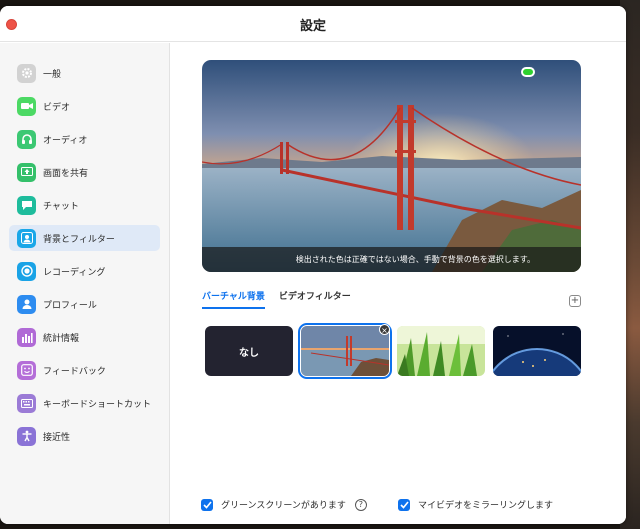 Image resolution: width=640 pixels, height=529 pixels. What do you see at coordinates (26, 304) in the screenshot?
I see `profile-icon` at bounding box center [26, 304].